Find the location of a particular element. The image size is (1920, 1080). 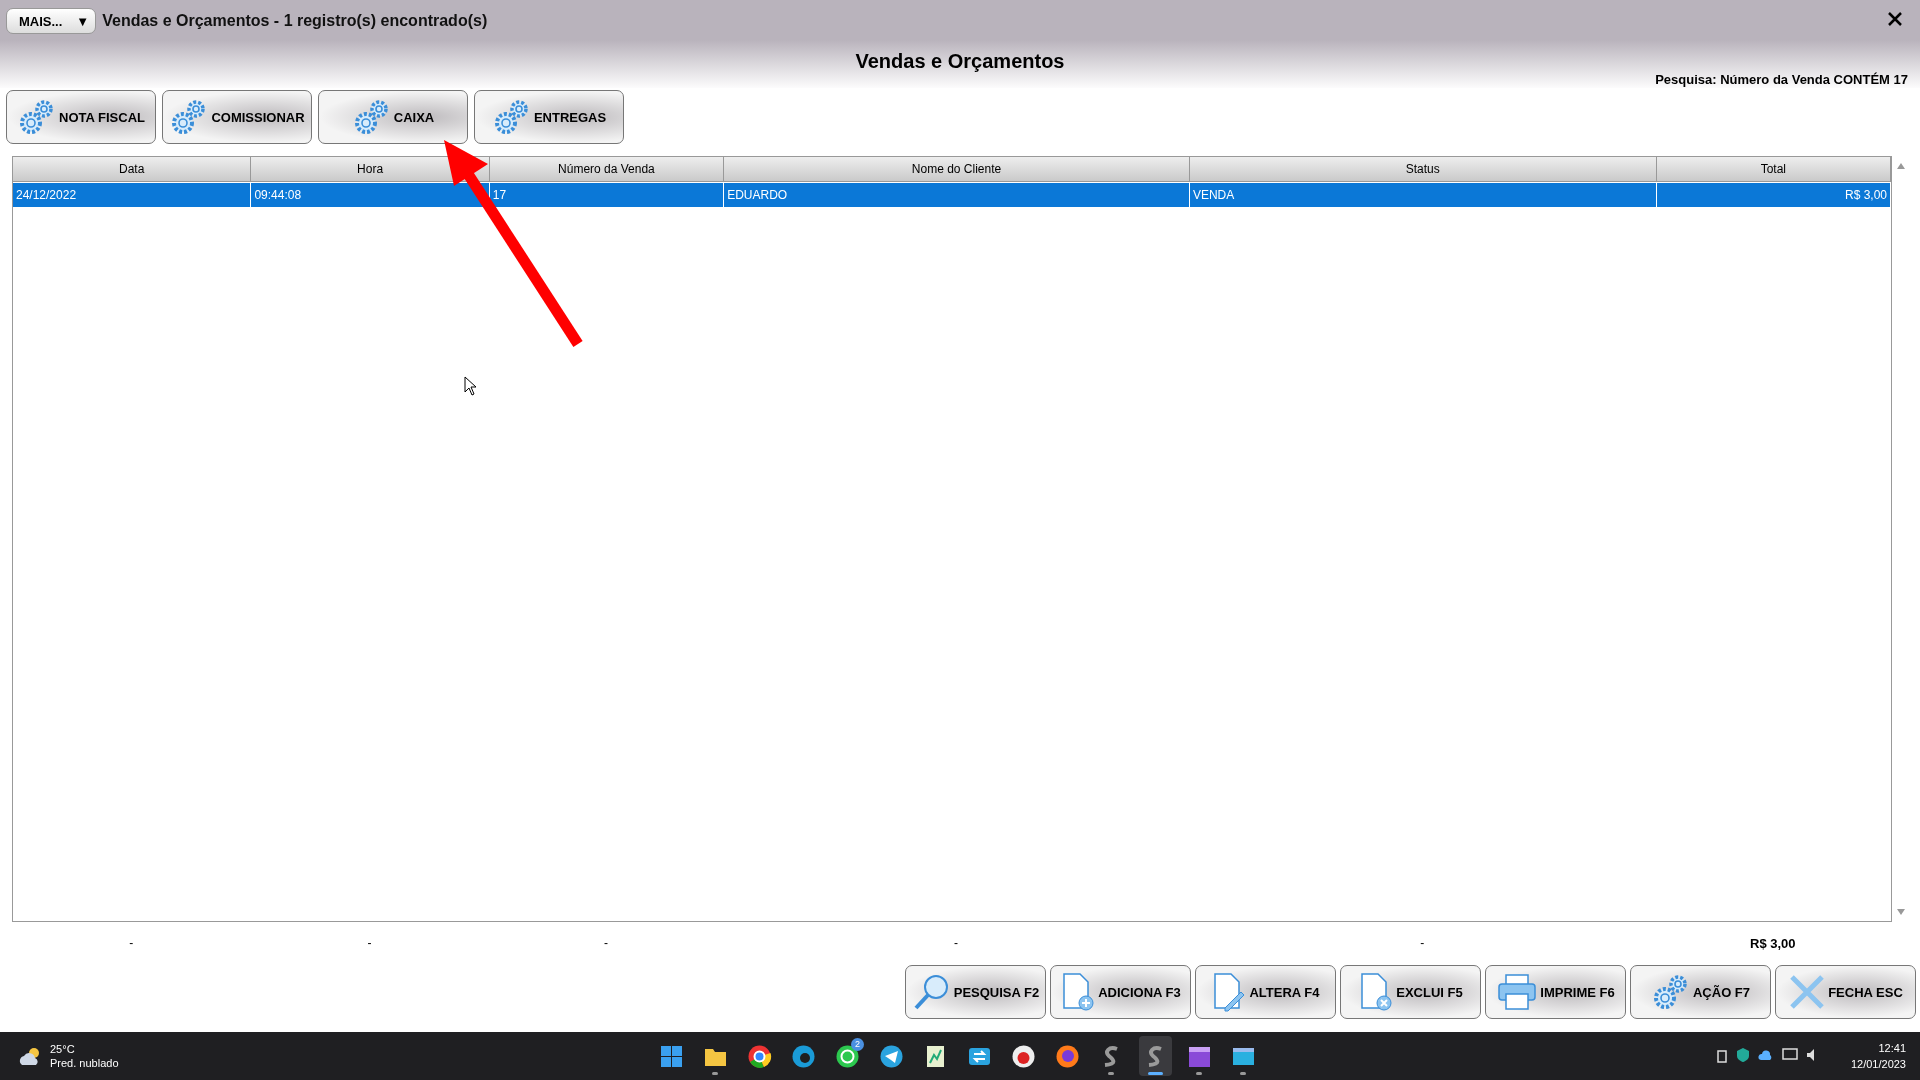

paper-plane-icon is located at coordinates (891, 1056).